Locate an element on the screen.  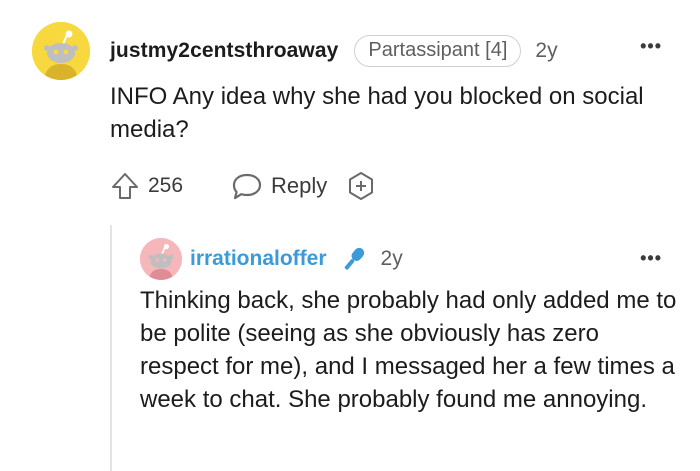
comment-username: justmy2centsthroaway is located at coordinates (224, 51).